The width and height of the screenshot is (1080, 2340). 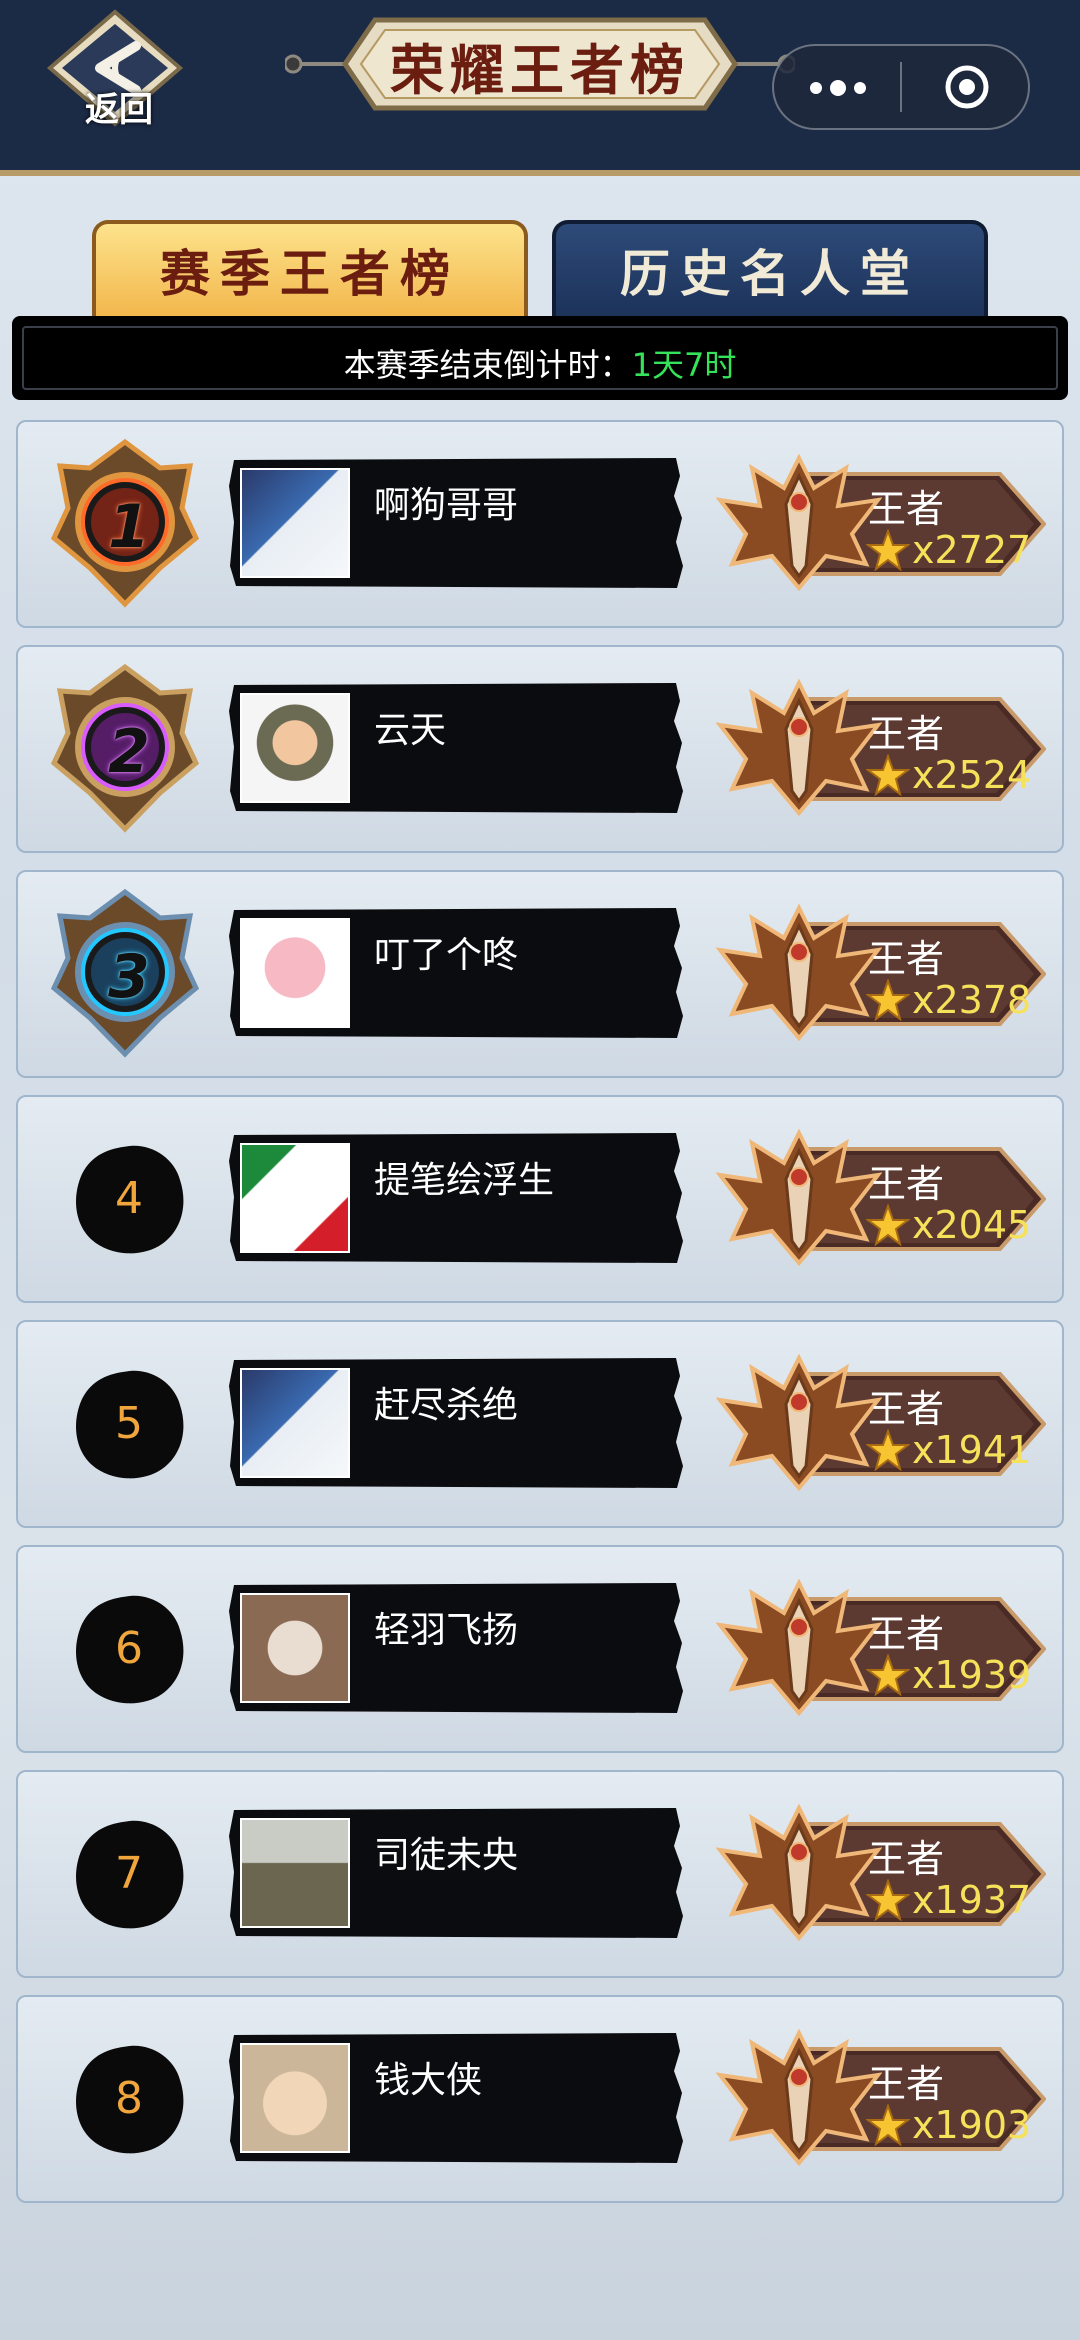 I want to click on star-count: x1941, so click(x=972, y=1450).